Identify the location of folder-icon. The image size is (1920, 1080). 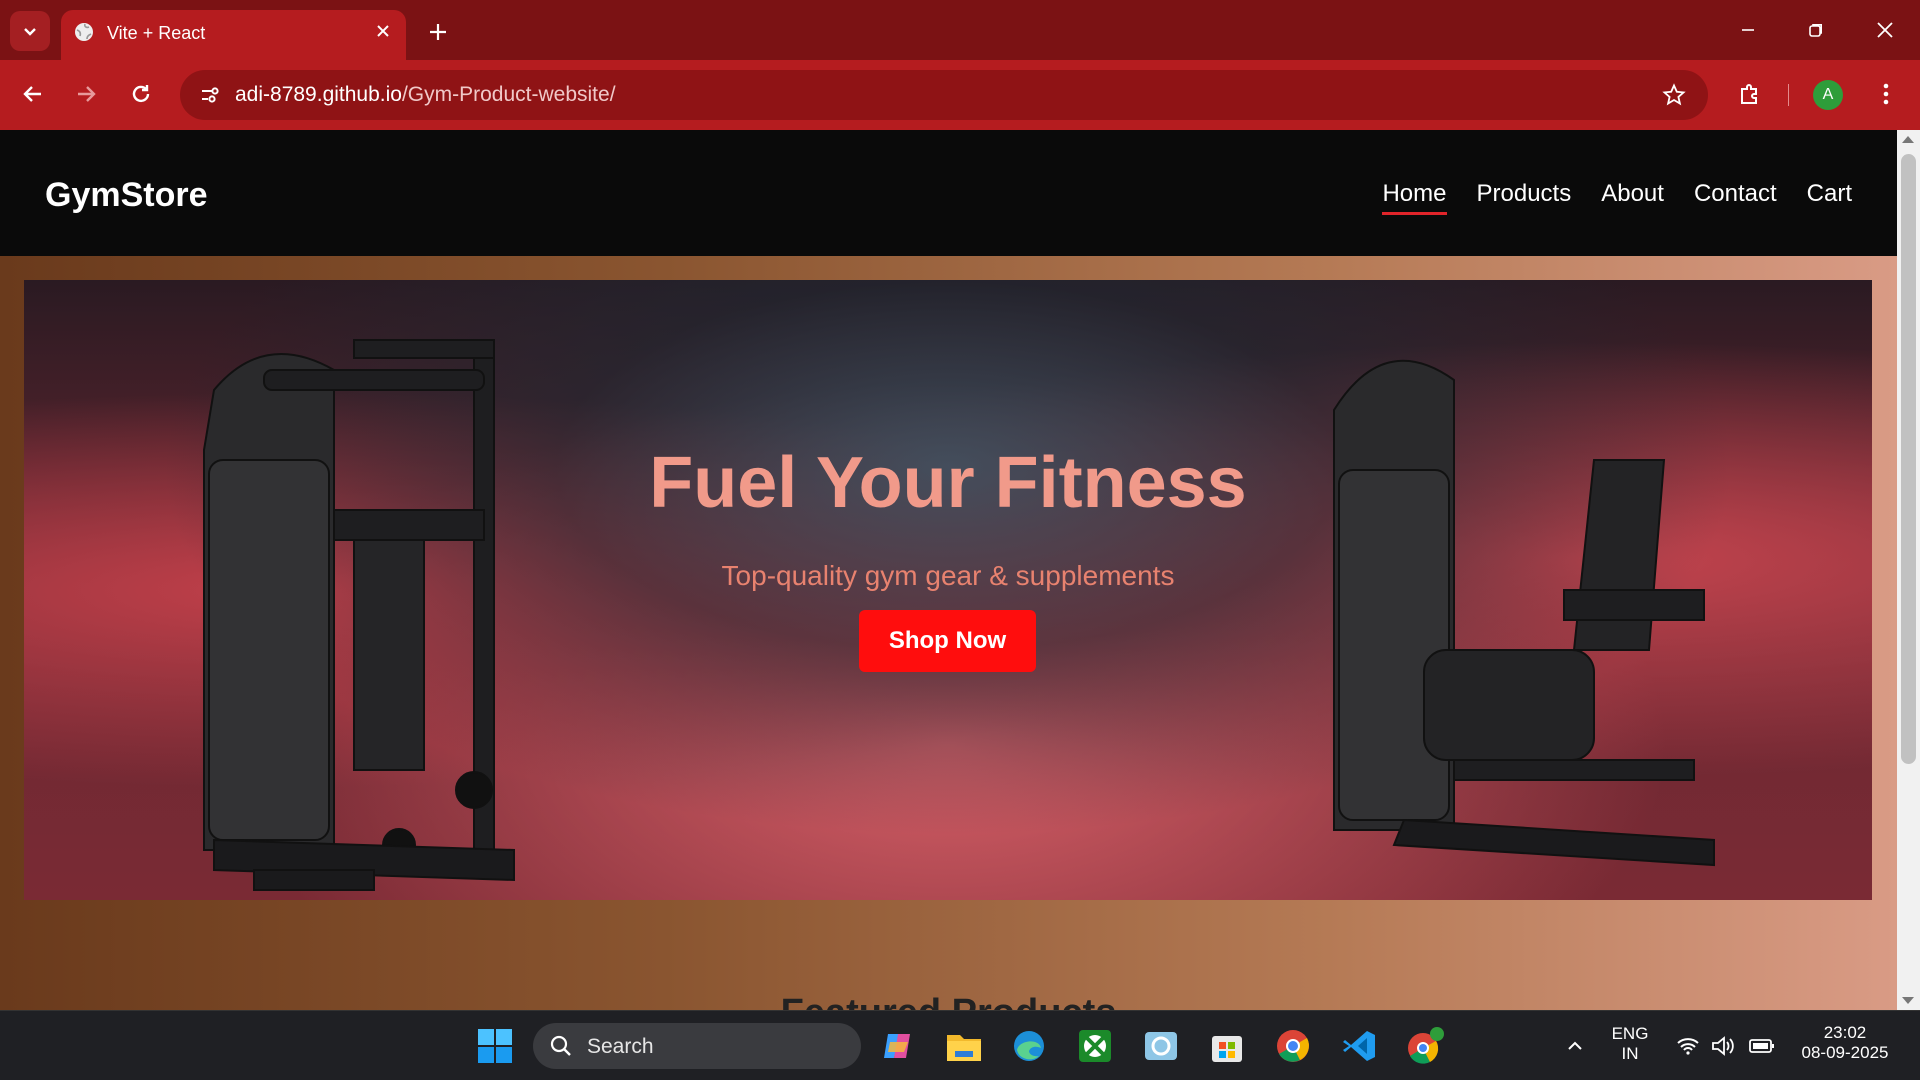
(964, 1048).